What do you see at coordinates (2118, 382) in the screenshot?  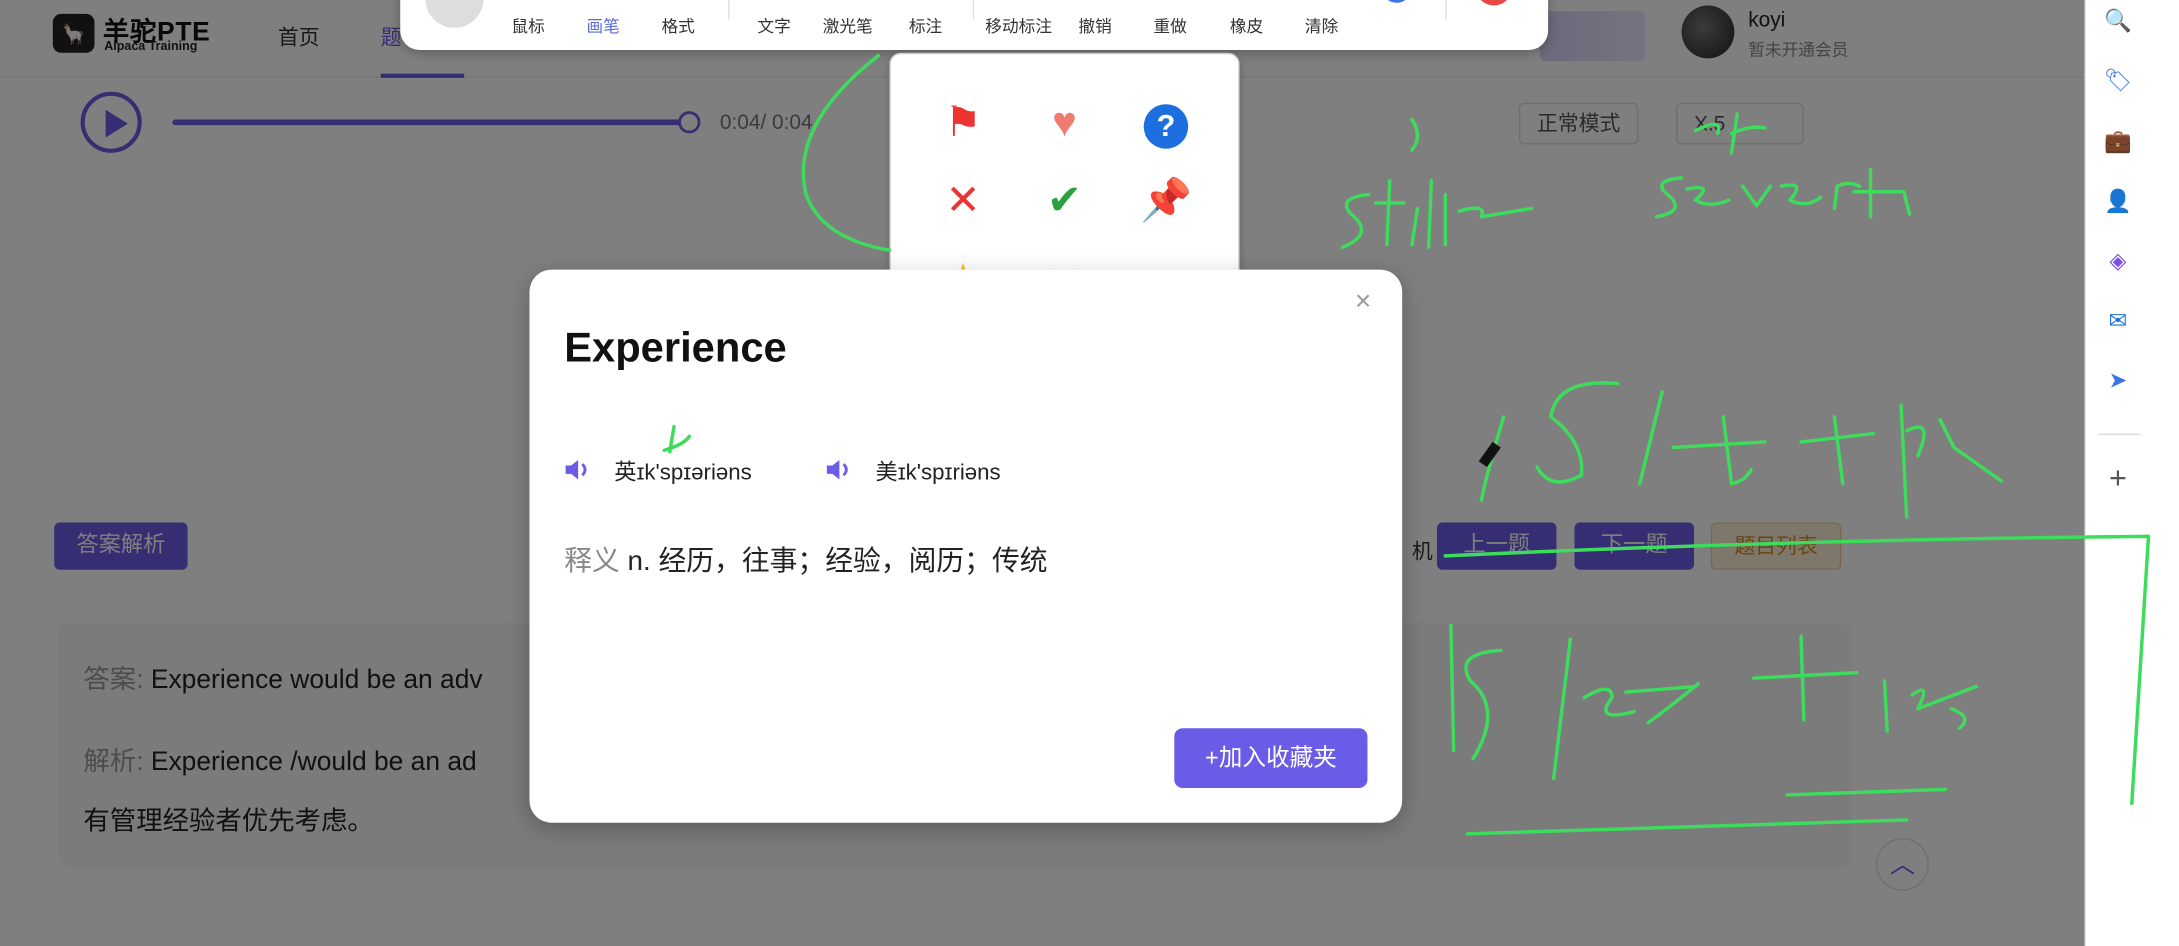 I see `send-icon: ➤` at bounding box center [2118, 382].